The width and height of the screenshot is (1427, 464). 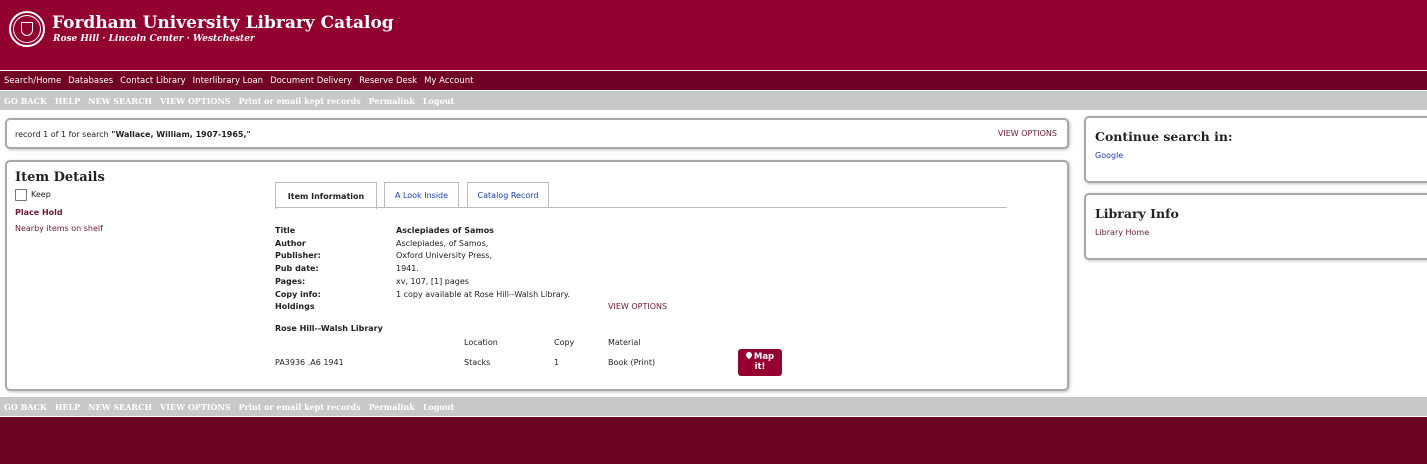 What do you see at coordinates (285, 230) in the screenshot?
I see `field-label-title: Title` at bounding box center [285, 230].